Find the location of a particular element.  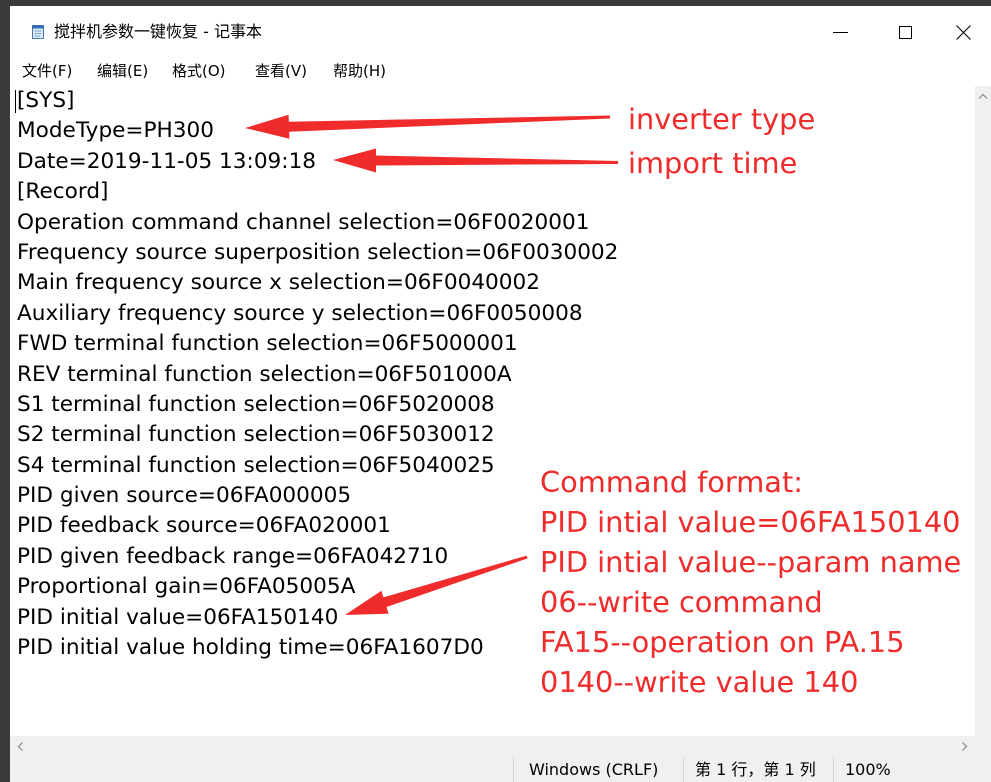

text-line: ModeType=PH300 is located at coordinates (317, 131).